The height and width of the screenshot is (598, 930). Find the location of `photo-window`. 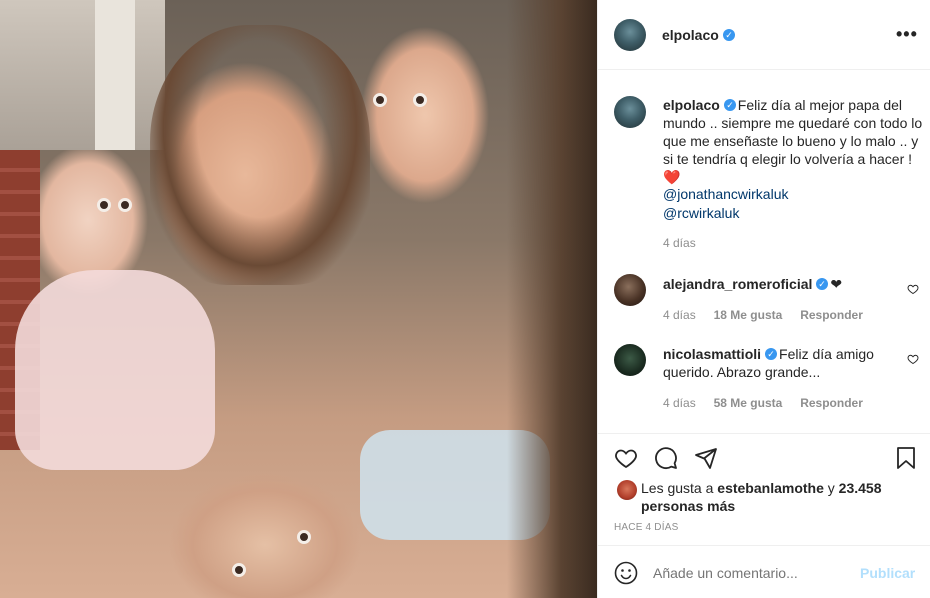

photo-window is located at coordinates (82, 75).